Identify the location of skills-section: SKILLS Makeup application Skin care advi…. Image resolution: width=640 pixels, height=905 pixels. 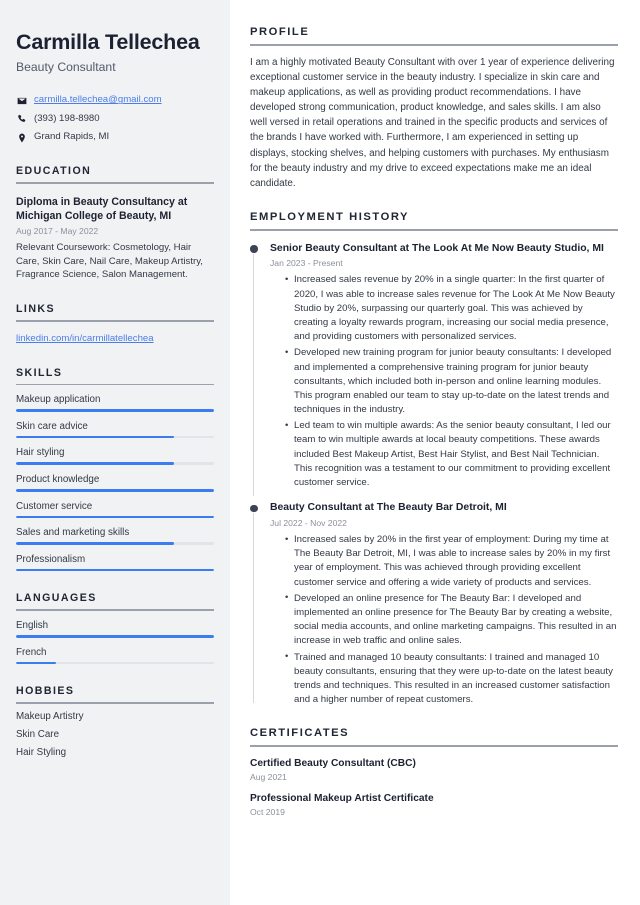
(115, 469).